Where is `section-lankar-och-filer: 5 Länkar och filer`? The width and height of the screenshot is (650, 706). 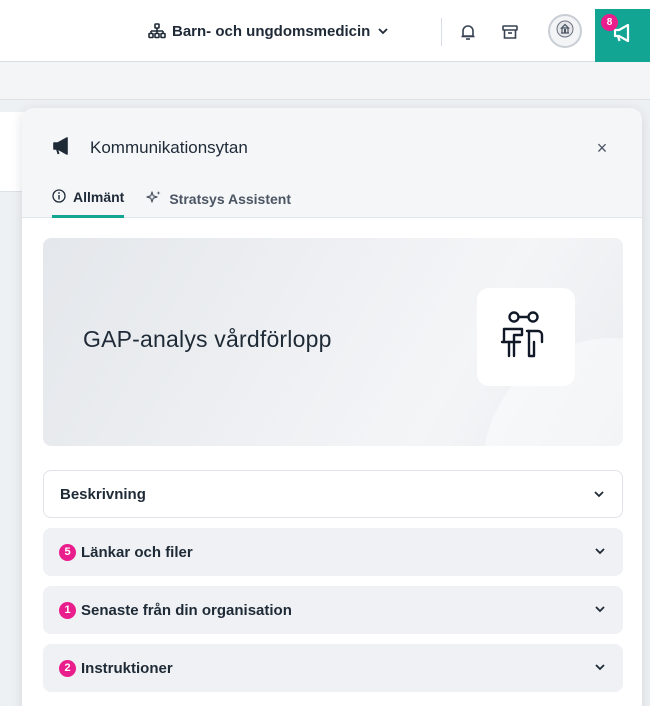 section-lankar-och-filer: 5 Länkar och filer is located at coordinates (333, 552).